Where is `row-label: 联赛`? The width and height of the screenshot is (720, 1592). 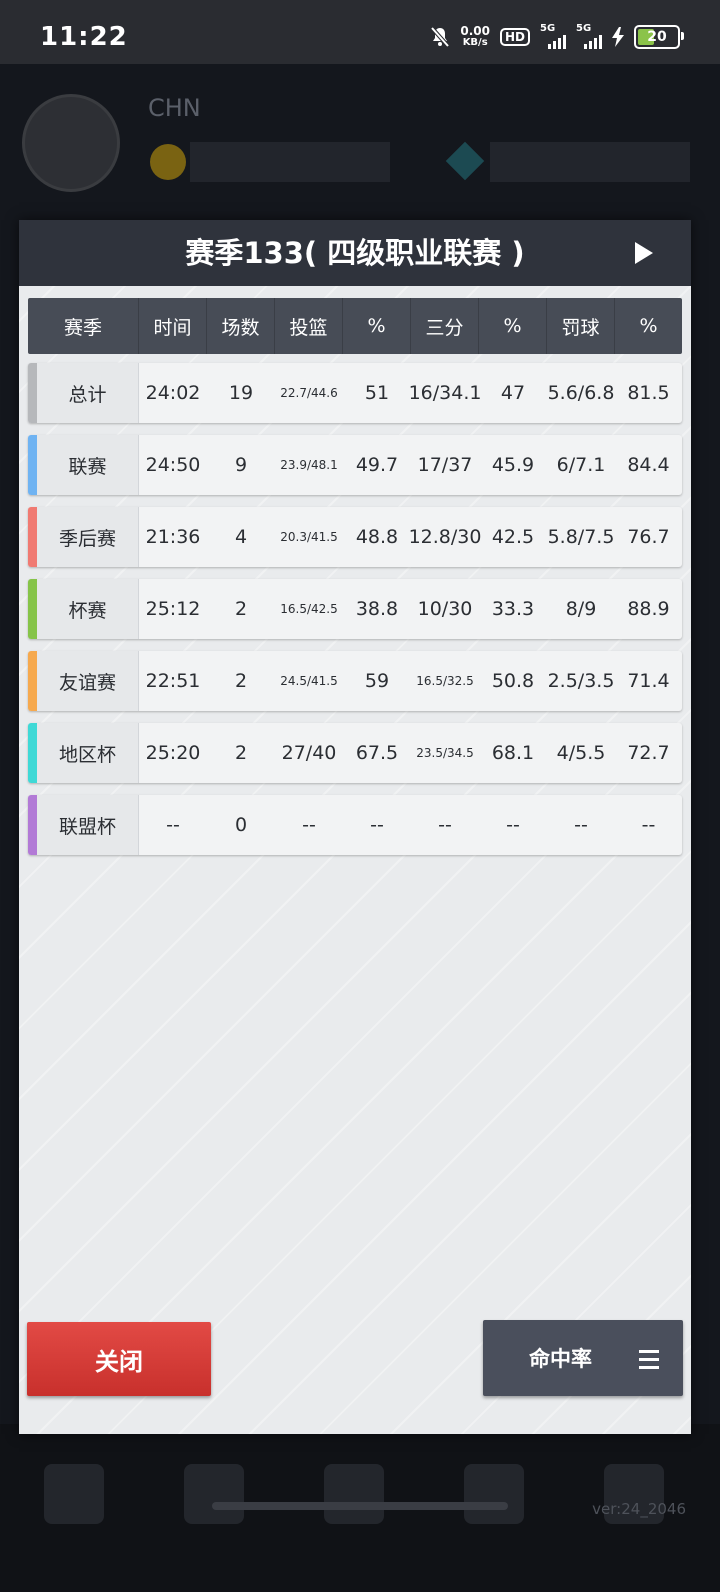 row-label: 联赛 is located at coordinates (88, 465).